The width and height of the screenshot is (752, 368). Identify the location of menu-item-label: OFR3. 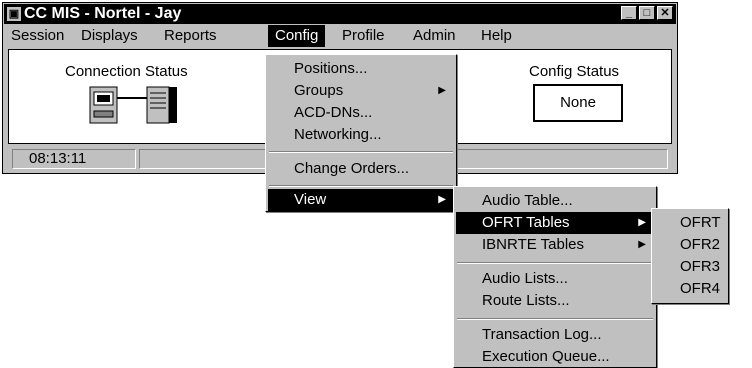
(700, 266).